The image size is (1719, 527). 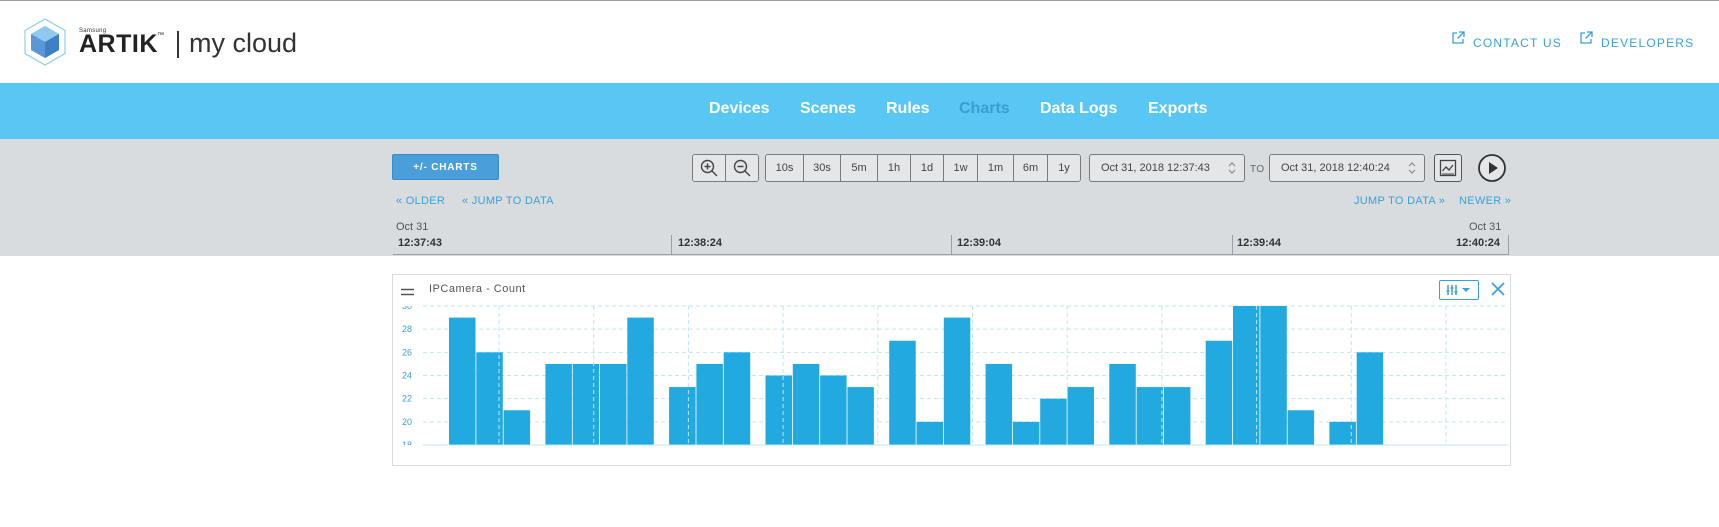 What do you see at coordinates (407, 445) in the screenshot?
I see `y-tick-label: 18` at bounding box center [407, 445].